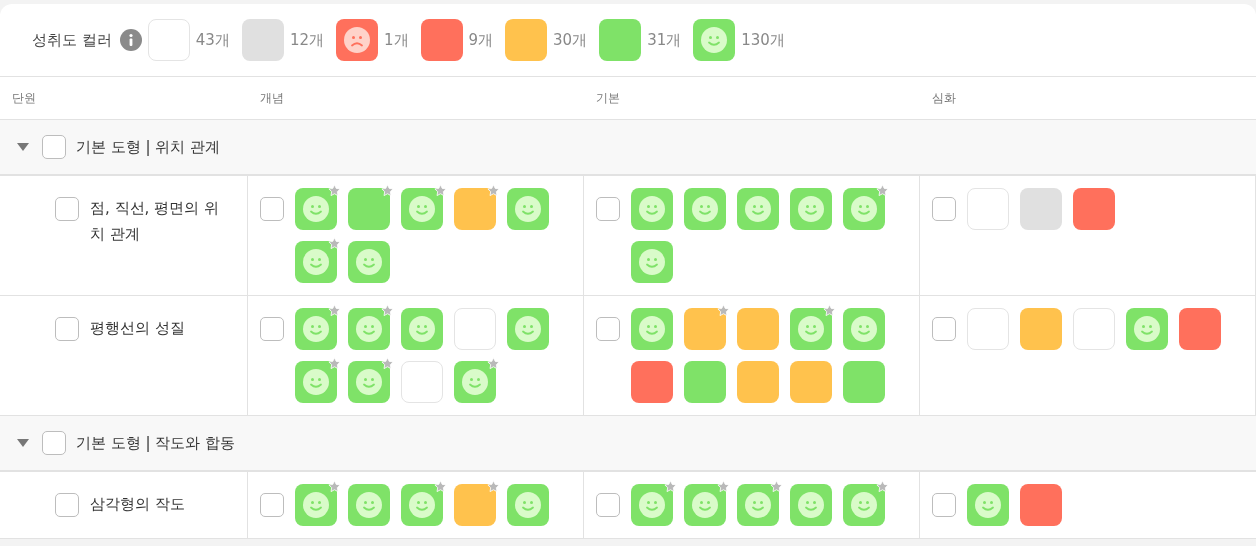  Describe the element at coordinates (24, 98) in the screenshot. I see `column-header: 단원` at that location.